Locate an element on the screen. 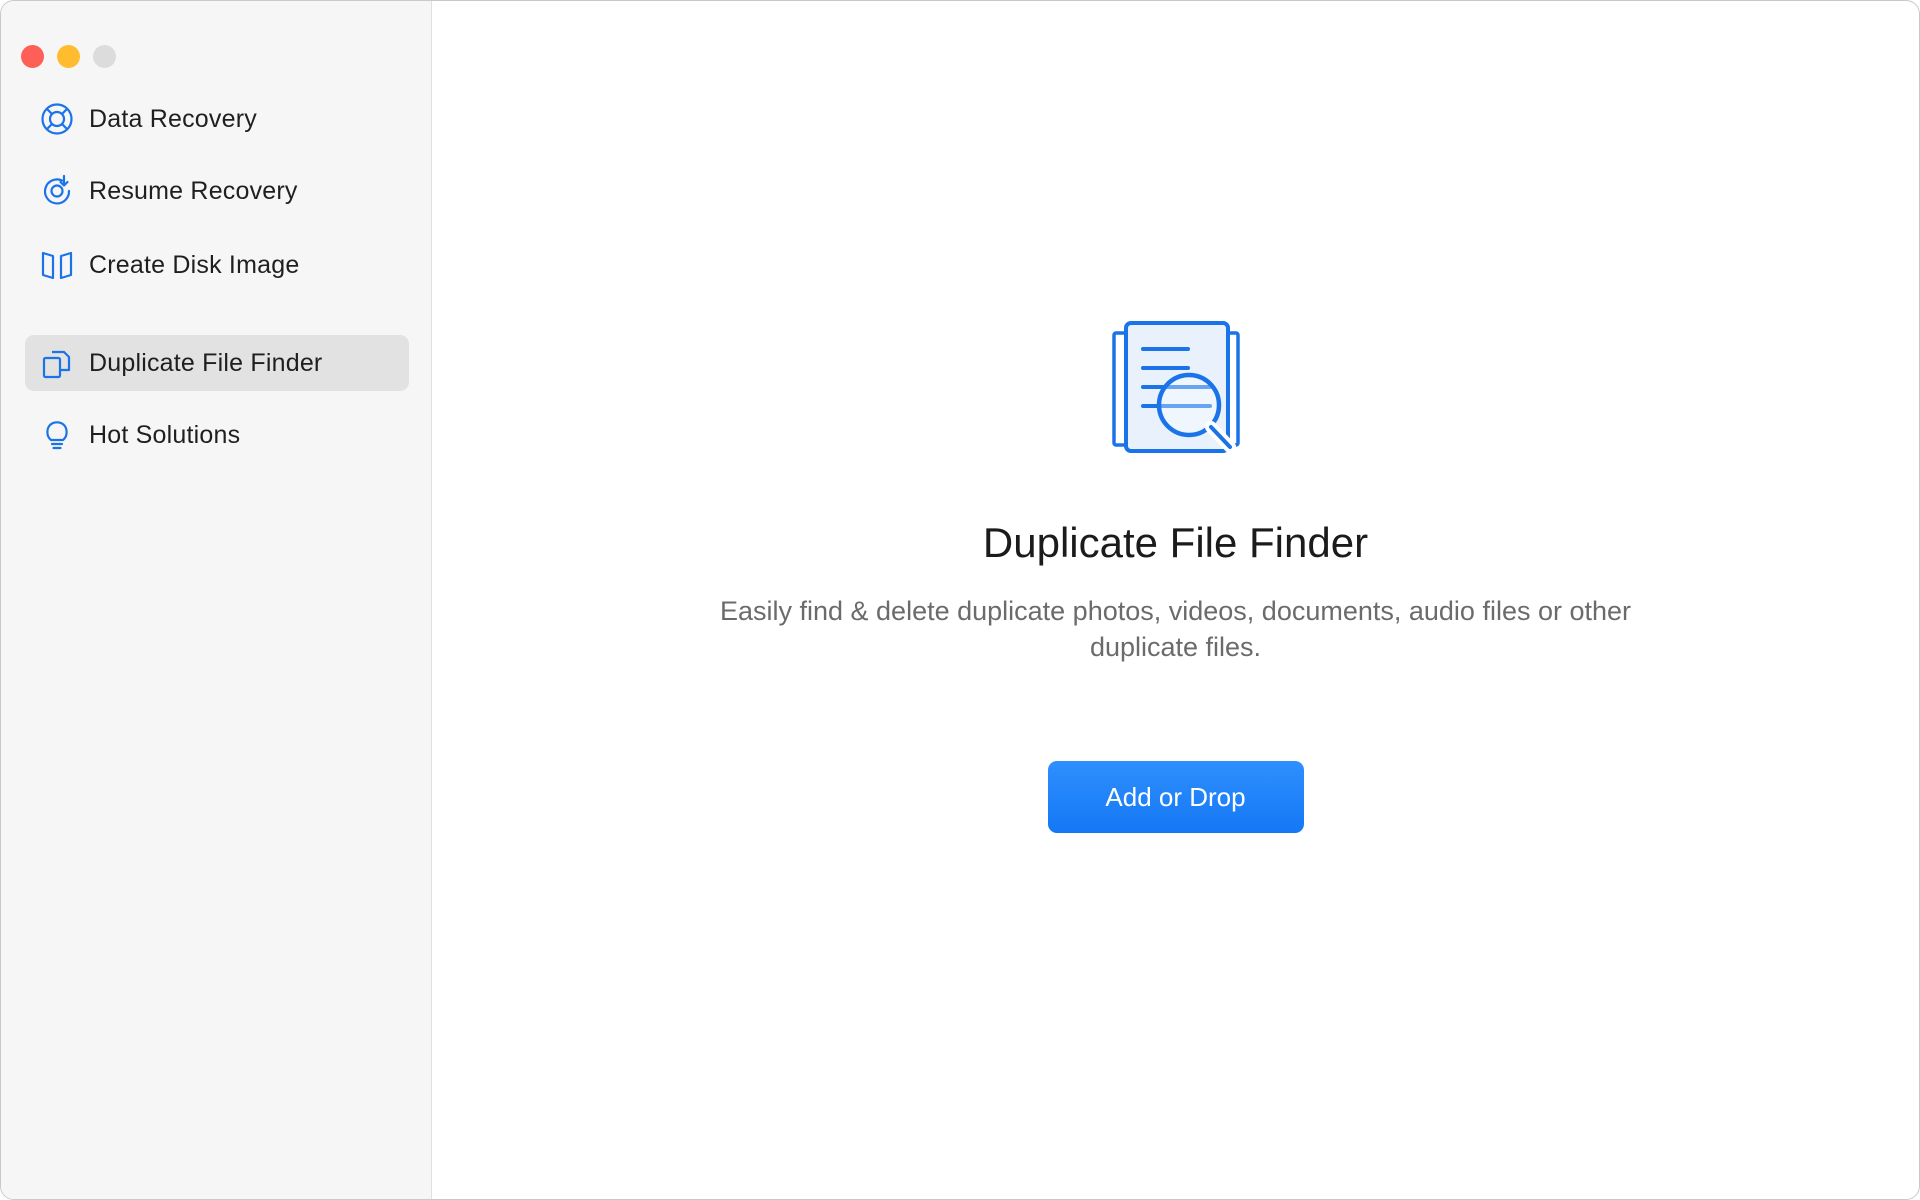 The width and height of the screenshot is (1920, 1200). duplicate-files-icon is located at coordinates (57, 363).